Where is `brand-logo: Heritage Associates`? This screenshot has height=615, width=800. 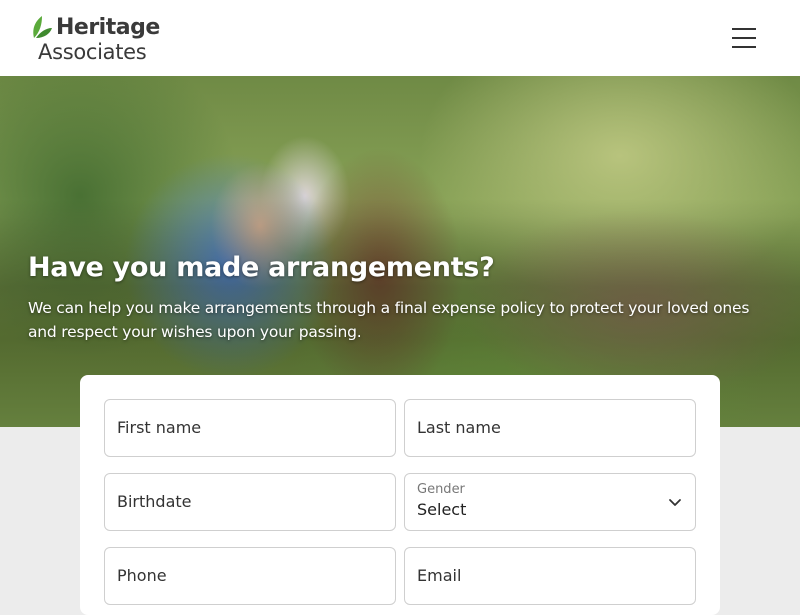
brand-logo: Heritage Associates is located at coordinates (100, 40).